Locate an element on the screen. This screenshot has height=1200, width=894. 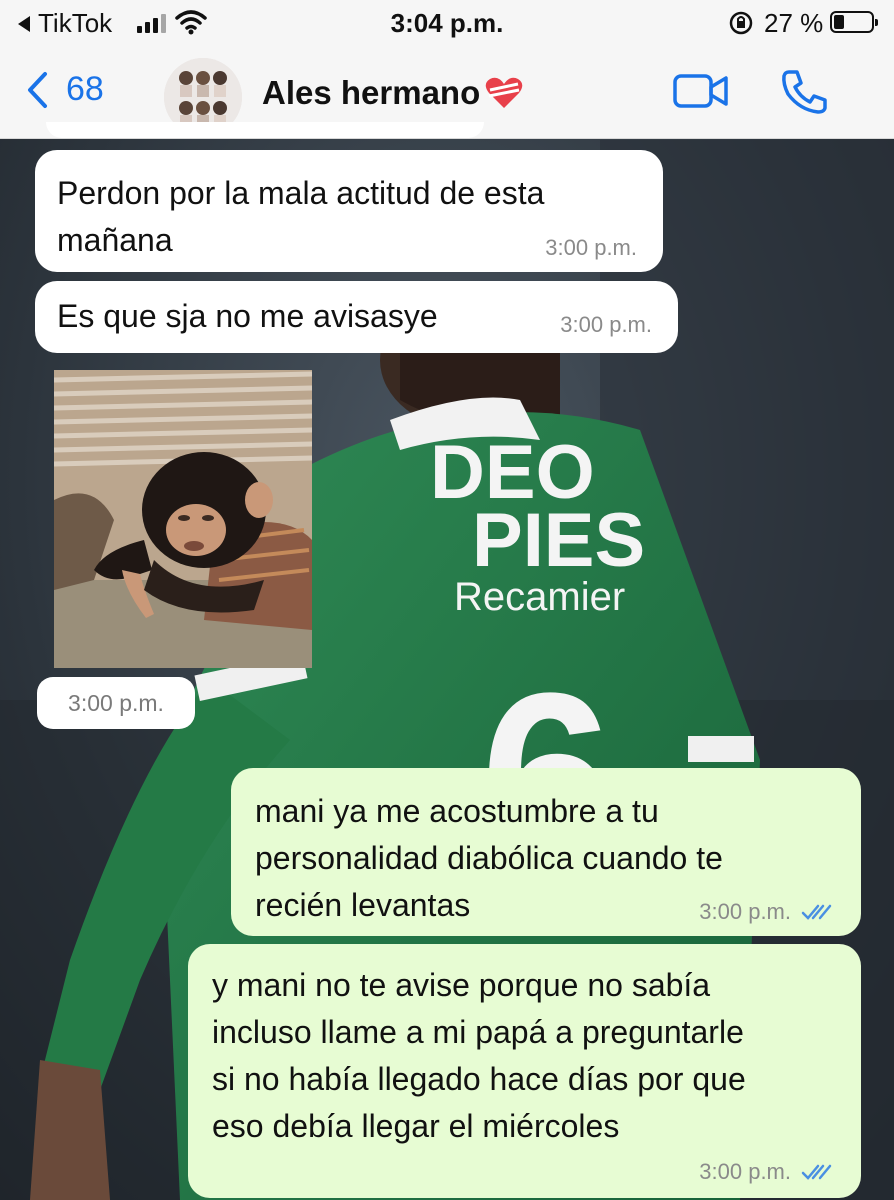
jersey-sponsor-line2: PIES is located at coordinates (558, 540).